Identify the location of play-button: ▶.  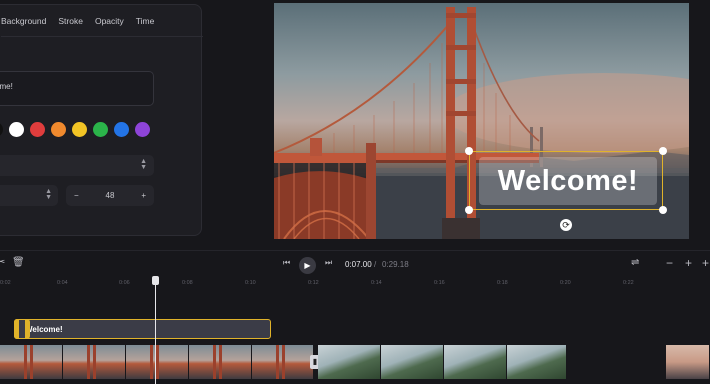
(307, 265).